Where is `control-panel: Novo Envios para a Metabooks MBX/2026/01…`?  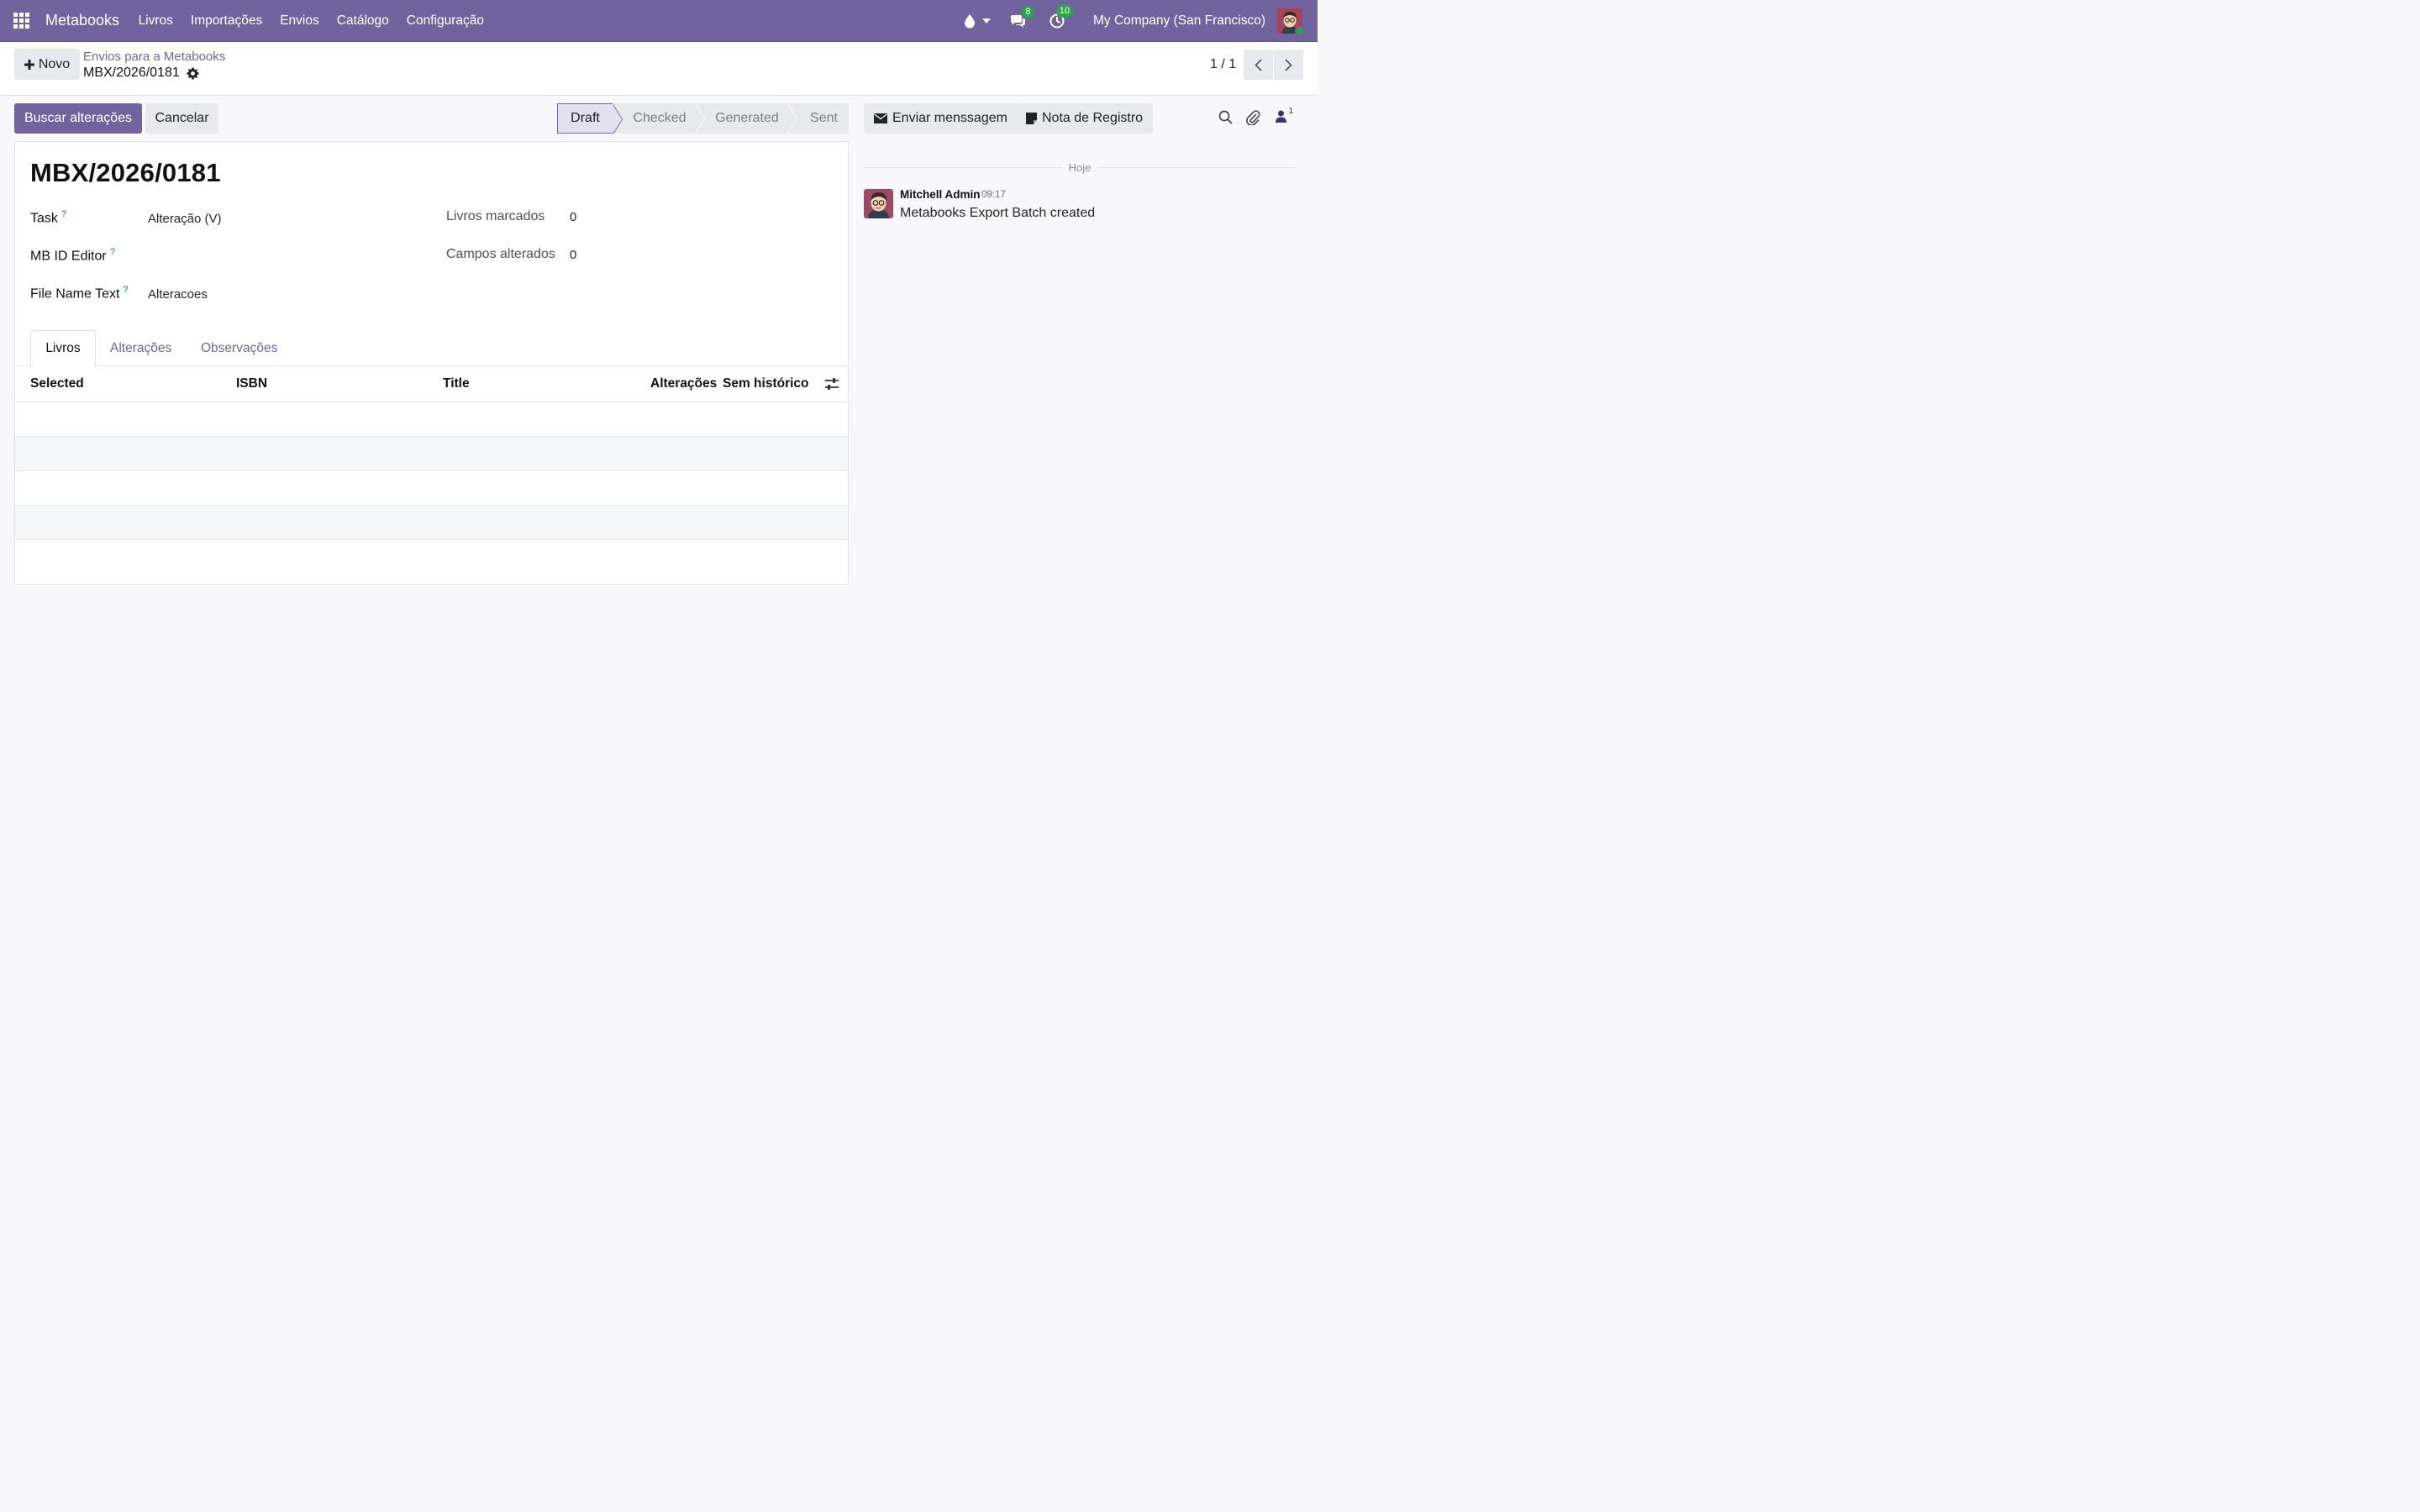
control-panel: Novo Envios para a Metabooks MBX/2026/01… is located at coordinates (659, 69).